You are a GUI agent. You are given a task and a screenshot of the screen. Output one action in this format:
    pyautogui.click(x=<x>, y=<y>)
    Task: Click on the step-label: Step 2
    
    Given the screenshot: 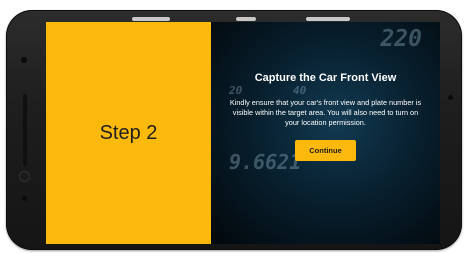 What is the action you would take?
    pyautogui.click(x=128, y=132)
    